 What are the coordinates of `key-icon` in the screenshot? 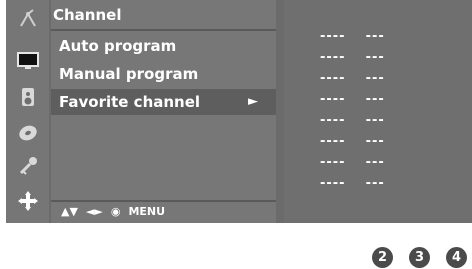 It's located at (27, 167).